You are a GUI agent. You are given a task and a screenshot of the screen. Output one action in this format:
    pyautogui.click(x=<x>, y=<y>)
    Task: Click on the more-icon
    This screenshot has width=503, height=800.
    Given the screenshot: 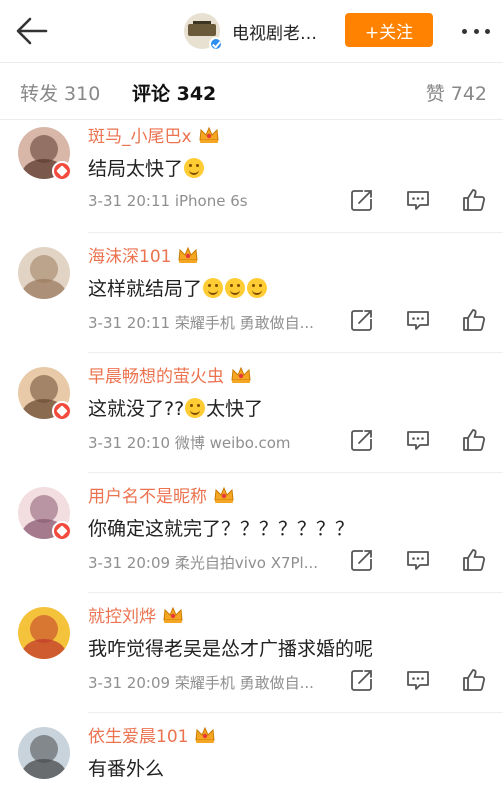 What is the action you would take?
    pyautogui.click(x=476, y=31)
    